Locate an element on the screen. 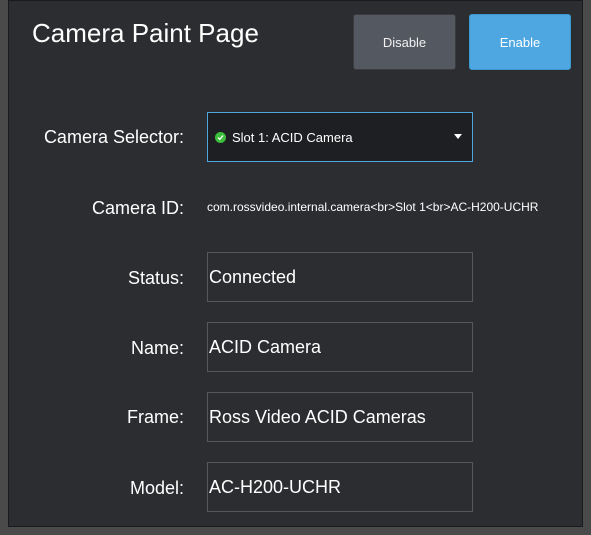  camera-selector-label: Camera Selector: is located at coordinates (113, 137).